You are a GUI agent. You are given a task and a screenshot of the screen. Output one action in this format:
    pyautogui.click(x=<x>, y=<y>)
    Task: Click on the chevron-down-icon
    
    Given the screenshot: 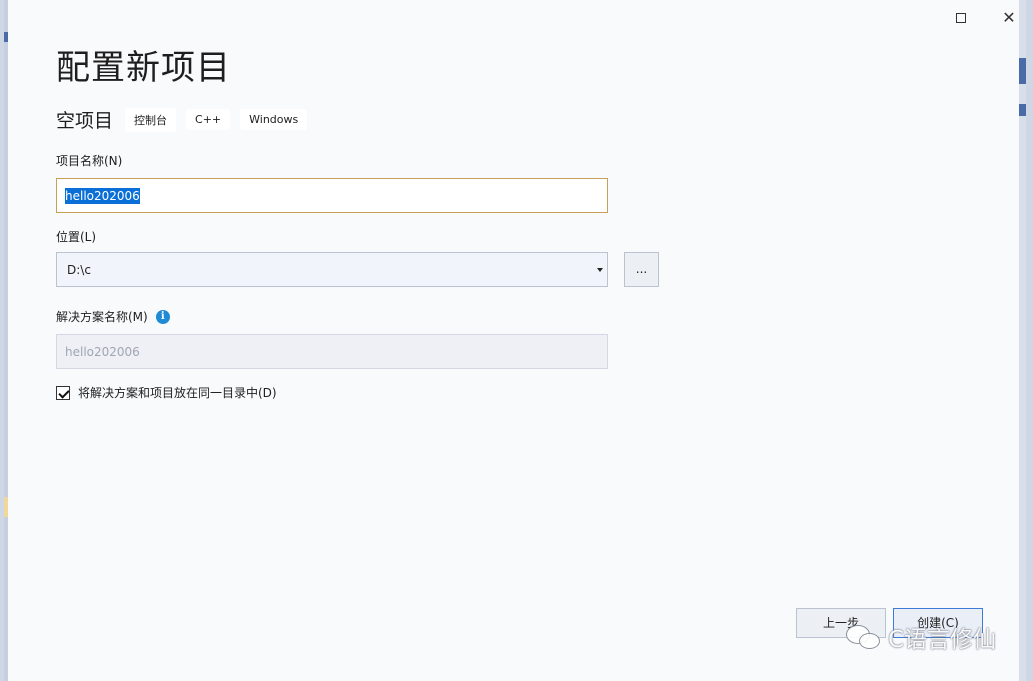 What is the action you would take?
    pyautogui.click(x=600, y=270)
    